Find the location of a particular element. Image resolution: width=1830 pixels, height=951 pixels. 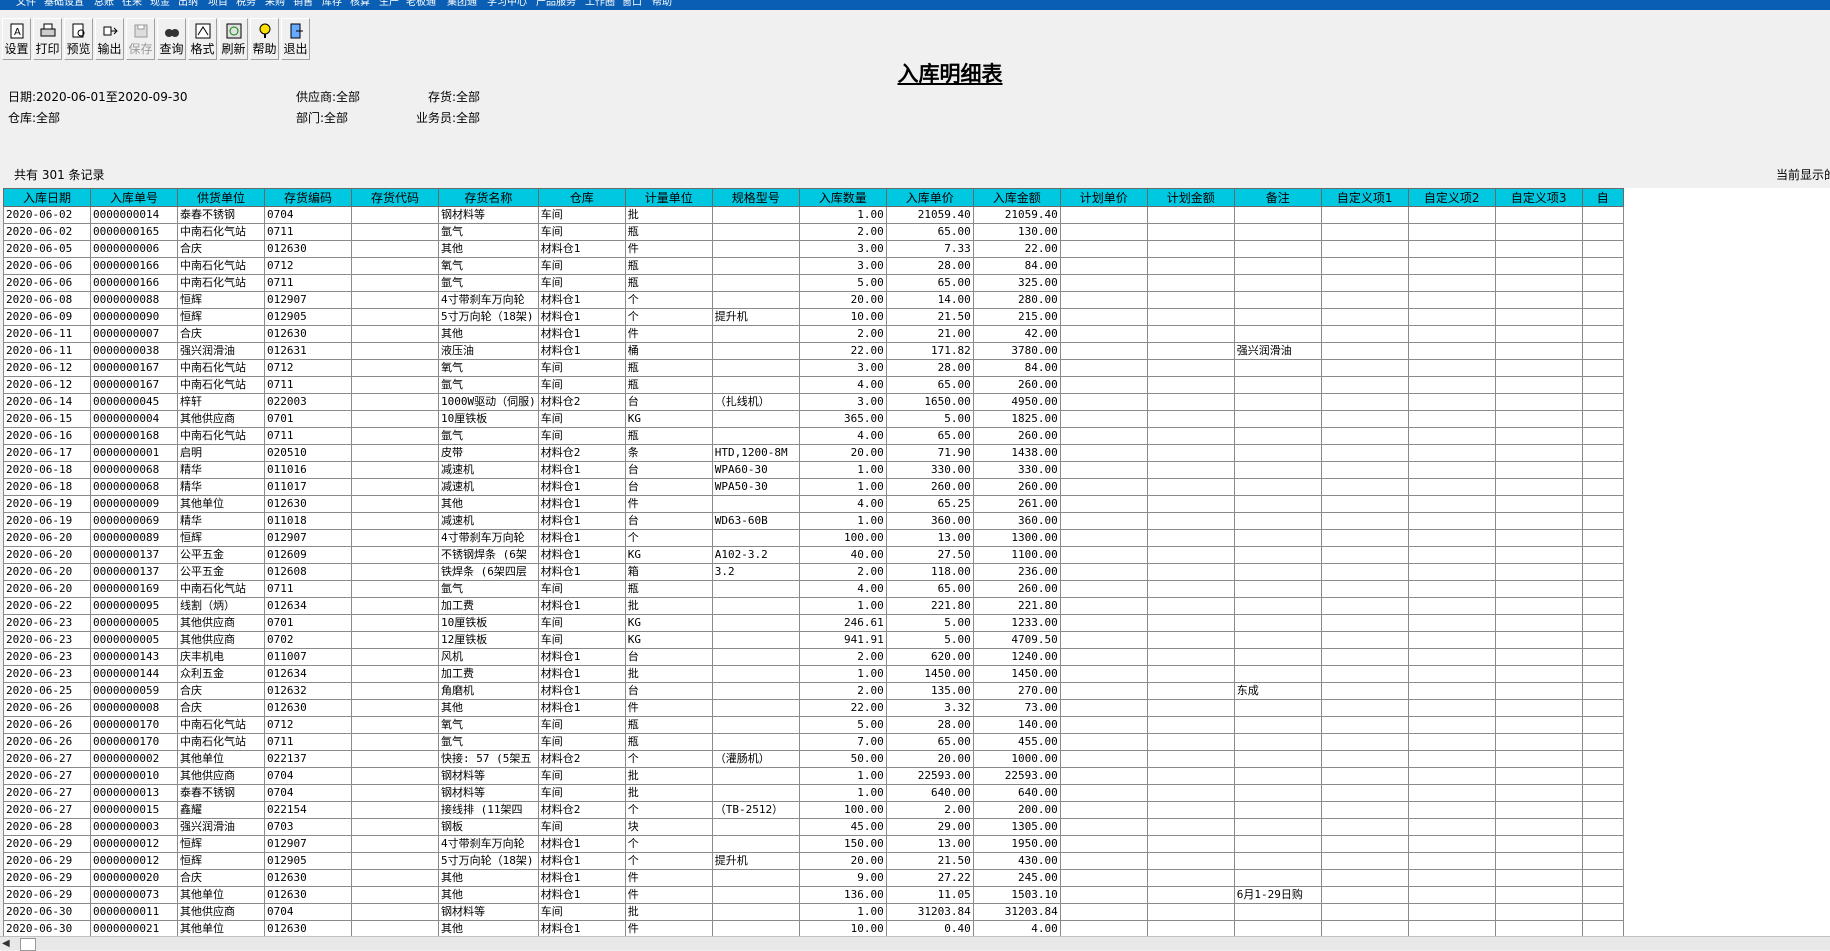

menu-item-16: 产品服务 is located at coordinates (556, 4).